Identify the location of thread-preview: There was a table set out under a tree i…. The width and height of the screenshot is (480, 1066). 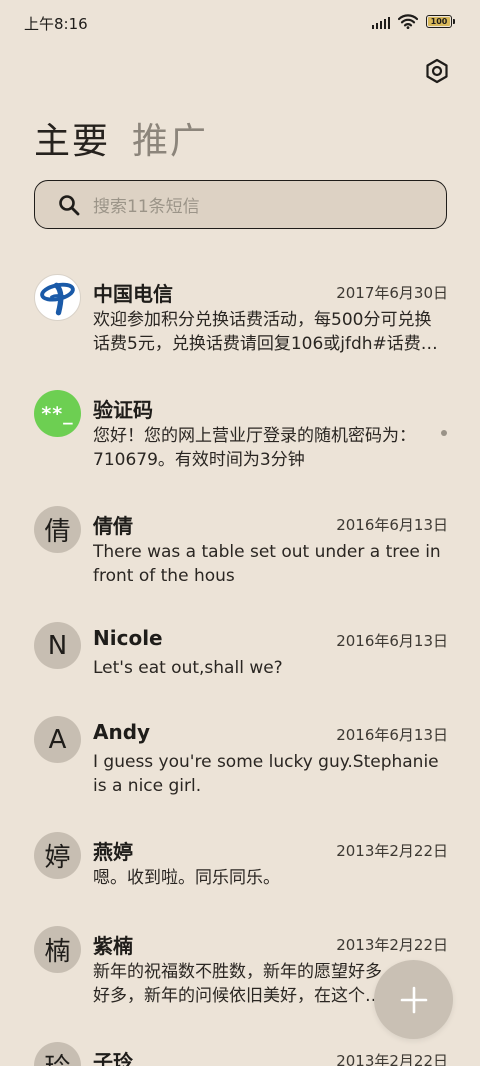
(267, 564).